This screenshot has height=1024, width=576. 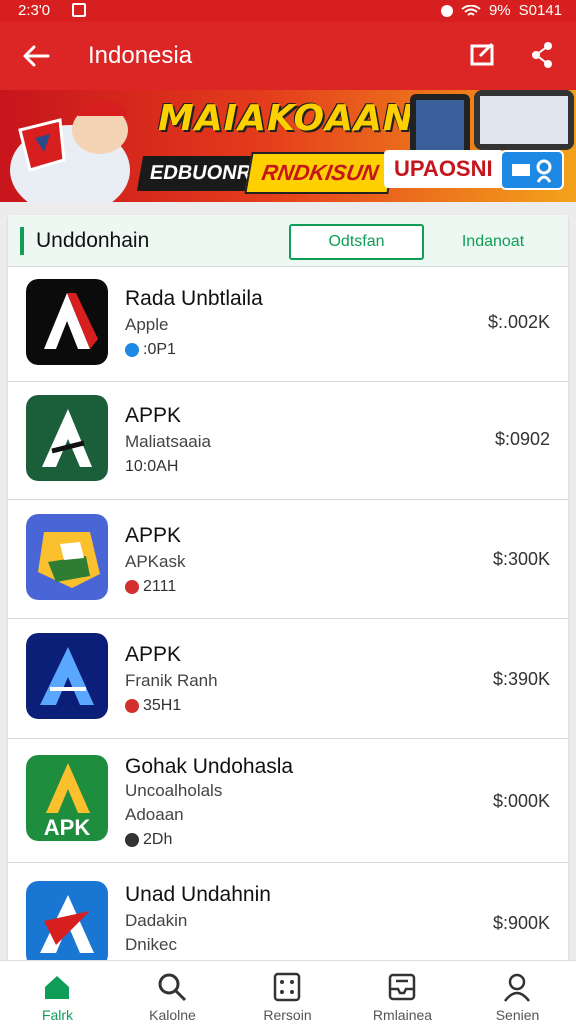 What do you see at coordinates (288, 11) in the screenshot?
I see `status-bar: 2:3'0 9% S0141` at bounding box center [288, 11].